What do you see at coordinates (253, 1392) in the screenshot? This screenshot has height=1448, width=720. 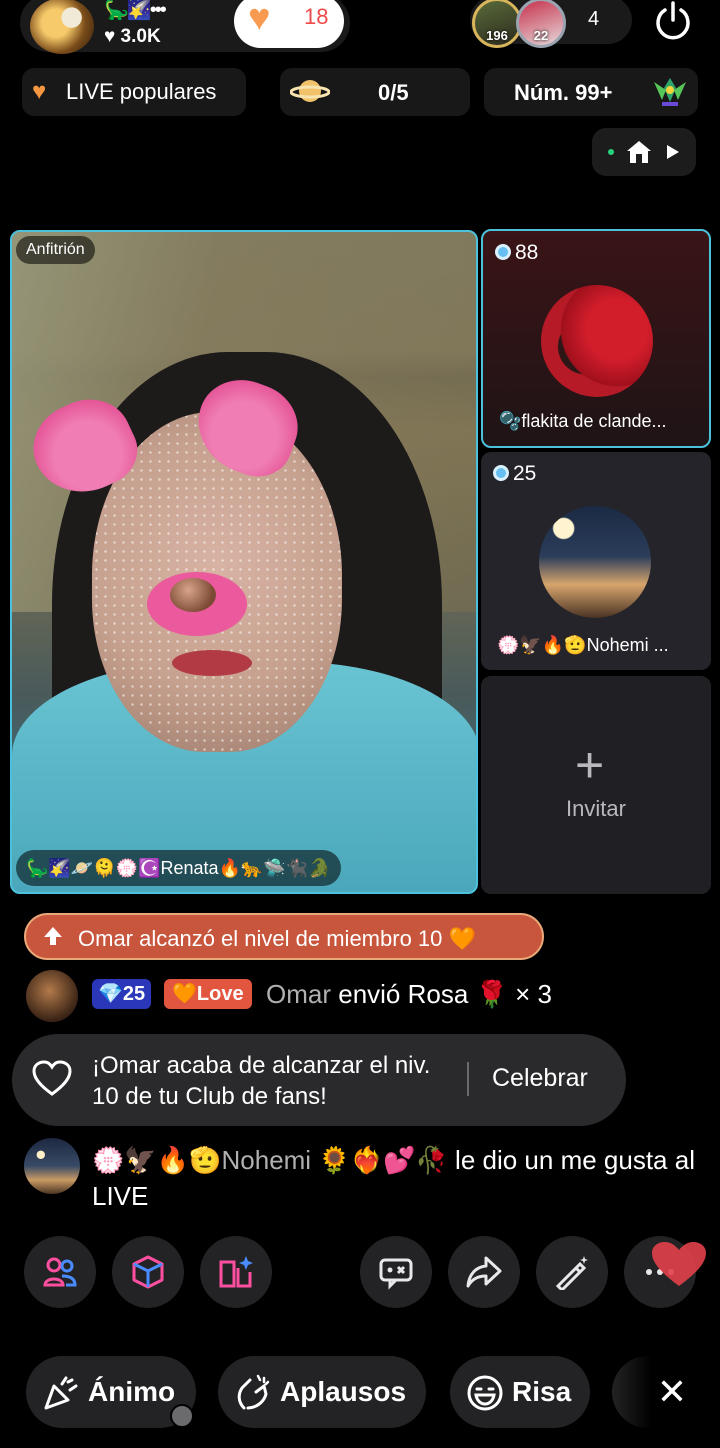 I see `clapping-hands-icon` at bounding box center [253, 1392].